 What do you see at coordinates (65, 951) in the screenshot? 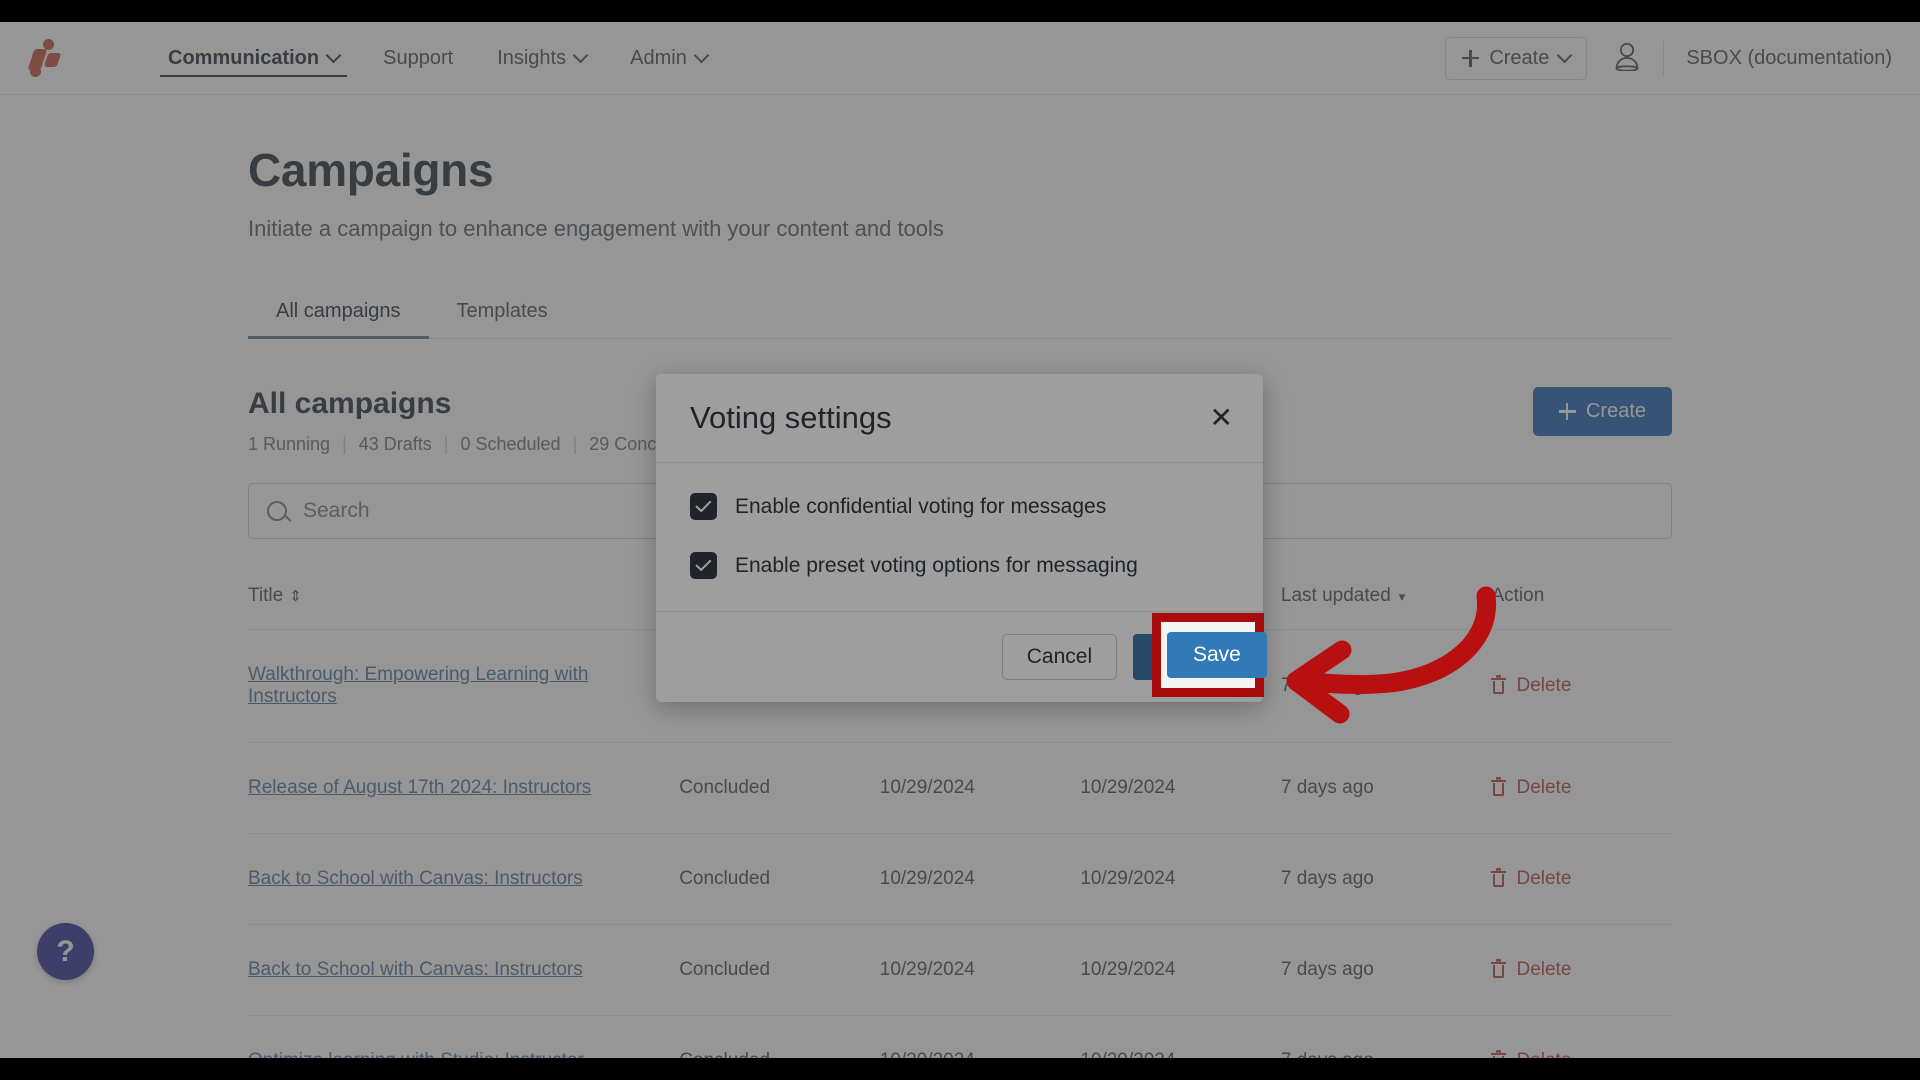
I see `help-button: ?` at bounding box center [65, 951].